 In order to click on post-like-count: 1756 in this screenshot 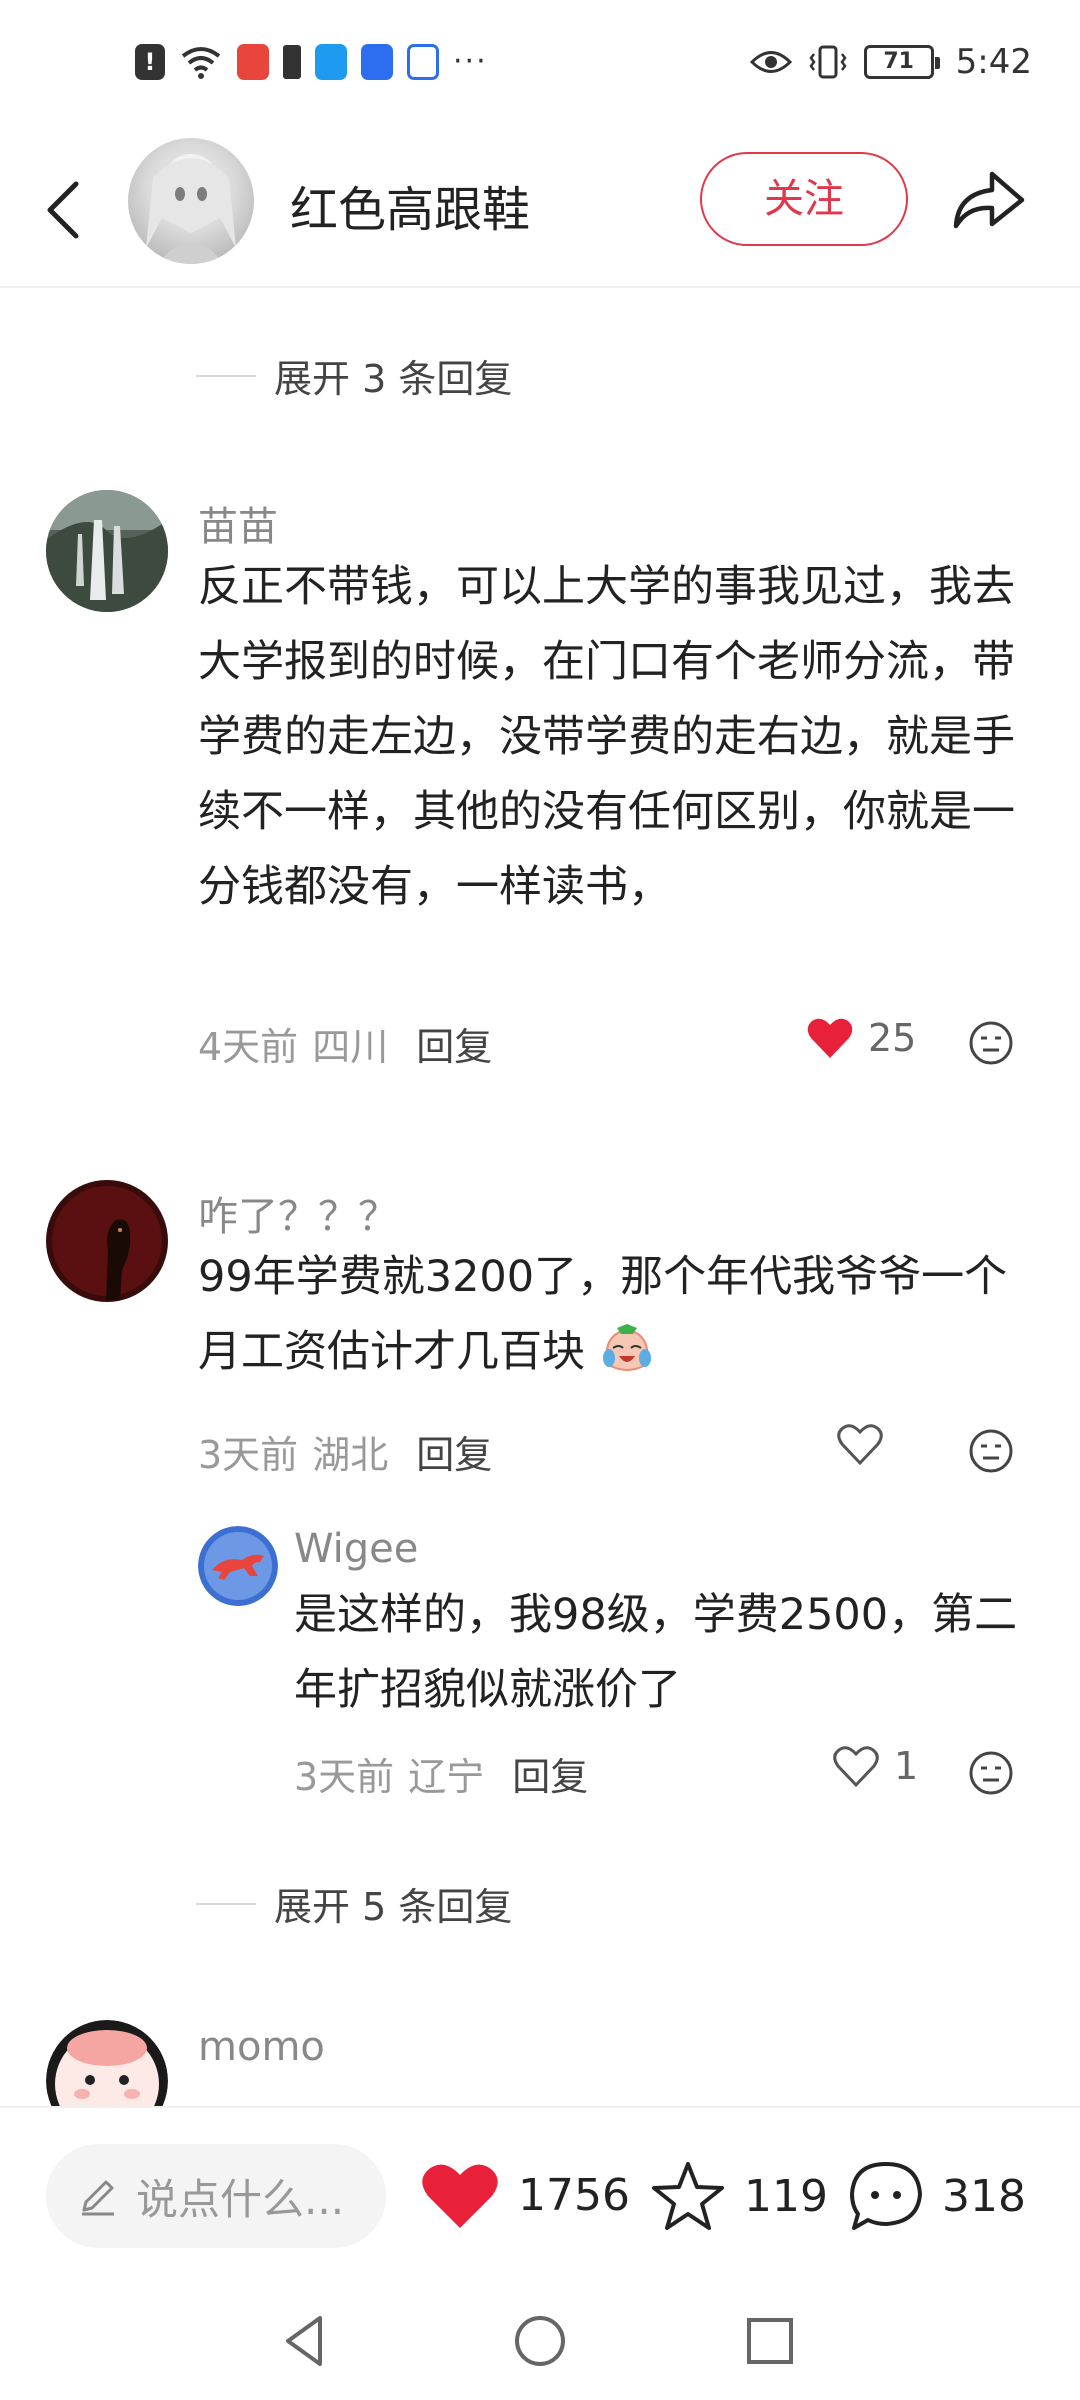, I will do `click(574, 2195)`.